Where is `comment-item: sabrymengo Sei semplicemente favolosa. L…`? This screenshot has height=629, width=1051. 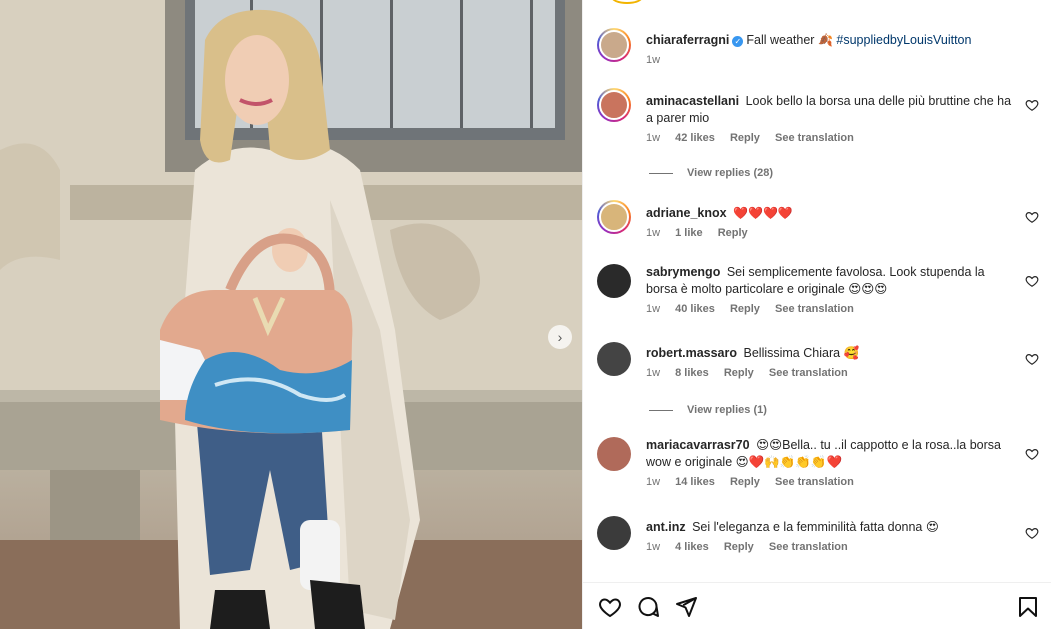
comment-item: sabrymengo Sei semplicemente favolosa. L… is located at coordinates (822, 289).